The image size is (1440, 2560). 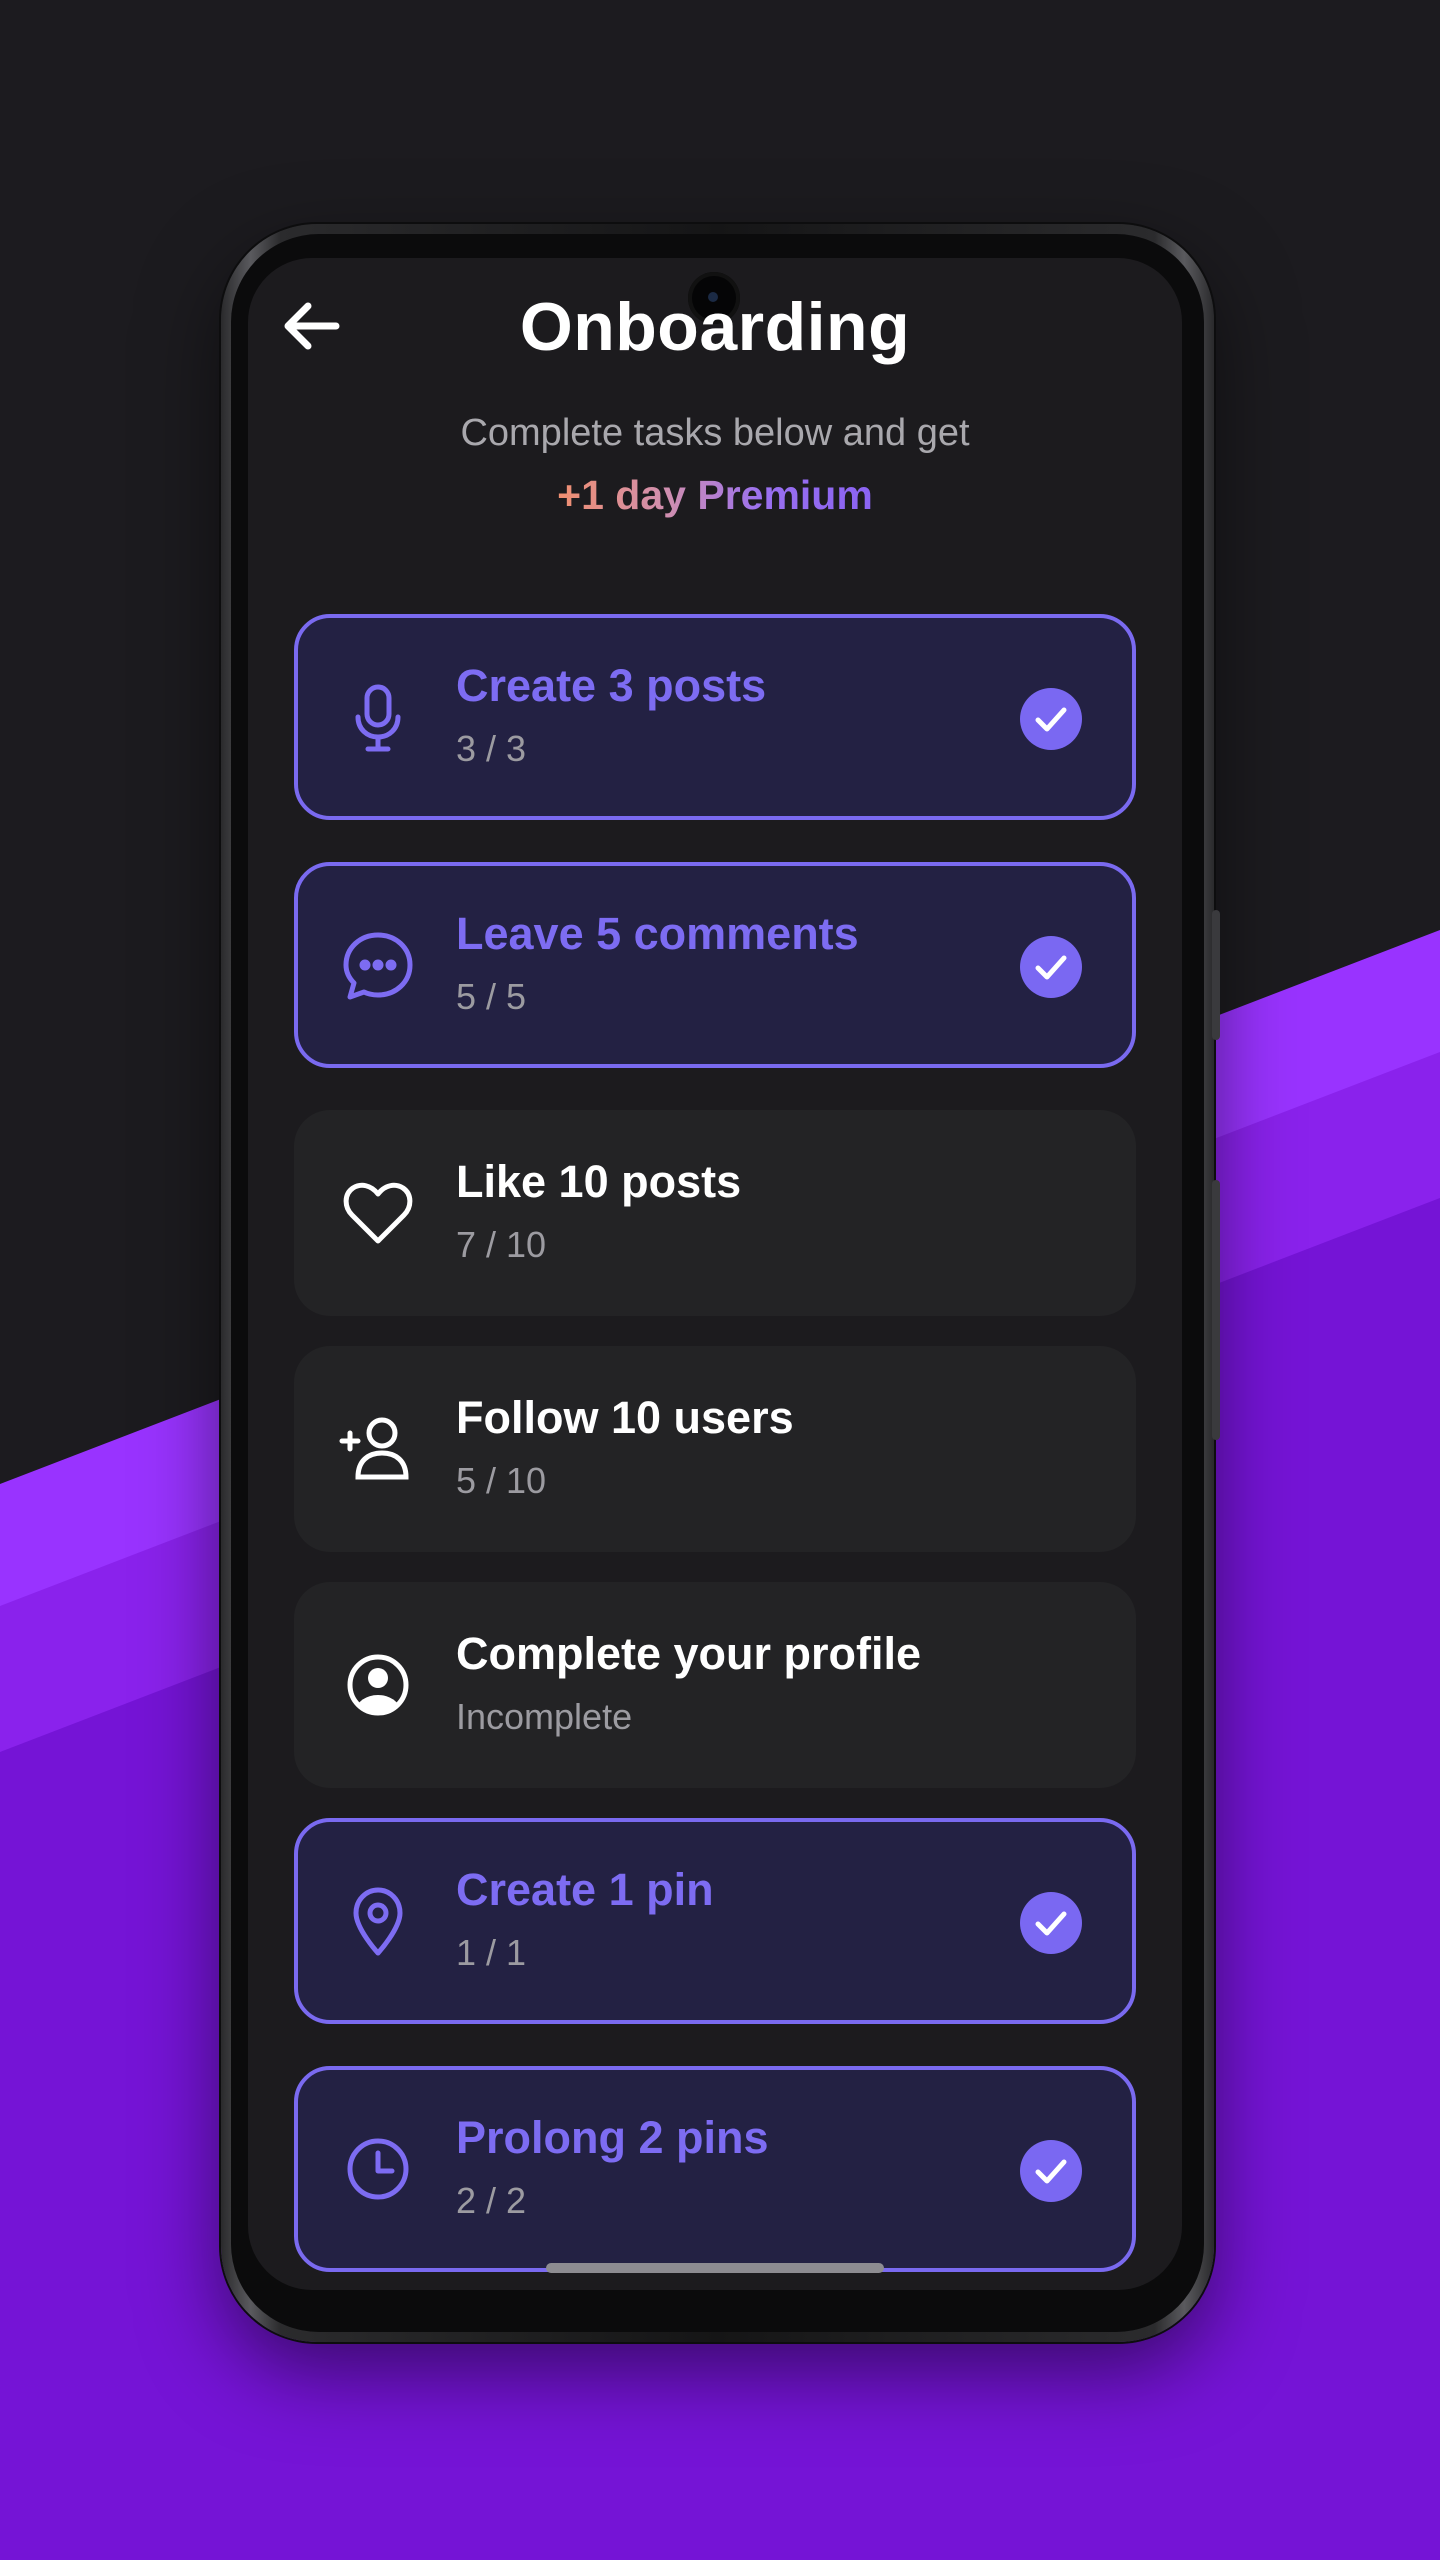 What do you see at coordinates (378, 1685) in the screenshot?
I see `profile-circle-icon` at bounding box center [378, 1685].